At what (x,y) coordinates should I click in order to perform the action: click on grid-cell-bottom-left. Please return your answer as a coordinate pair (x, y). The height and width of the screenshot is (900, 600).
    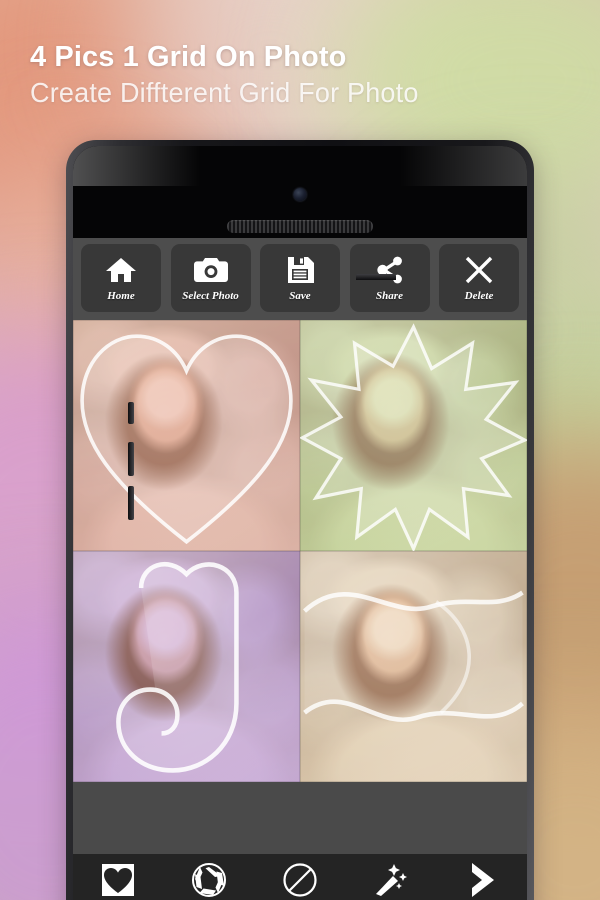
    Looking at the image, I should click on (186, 666).